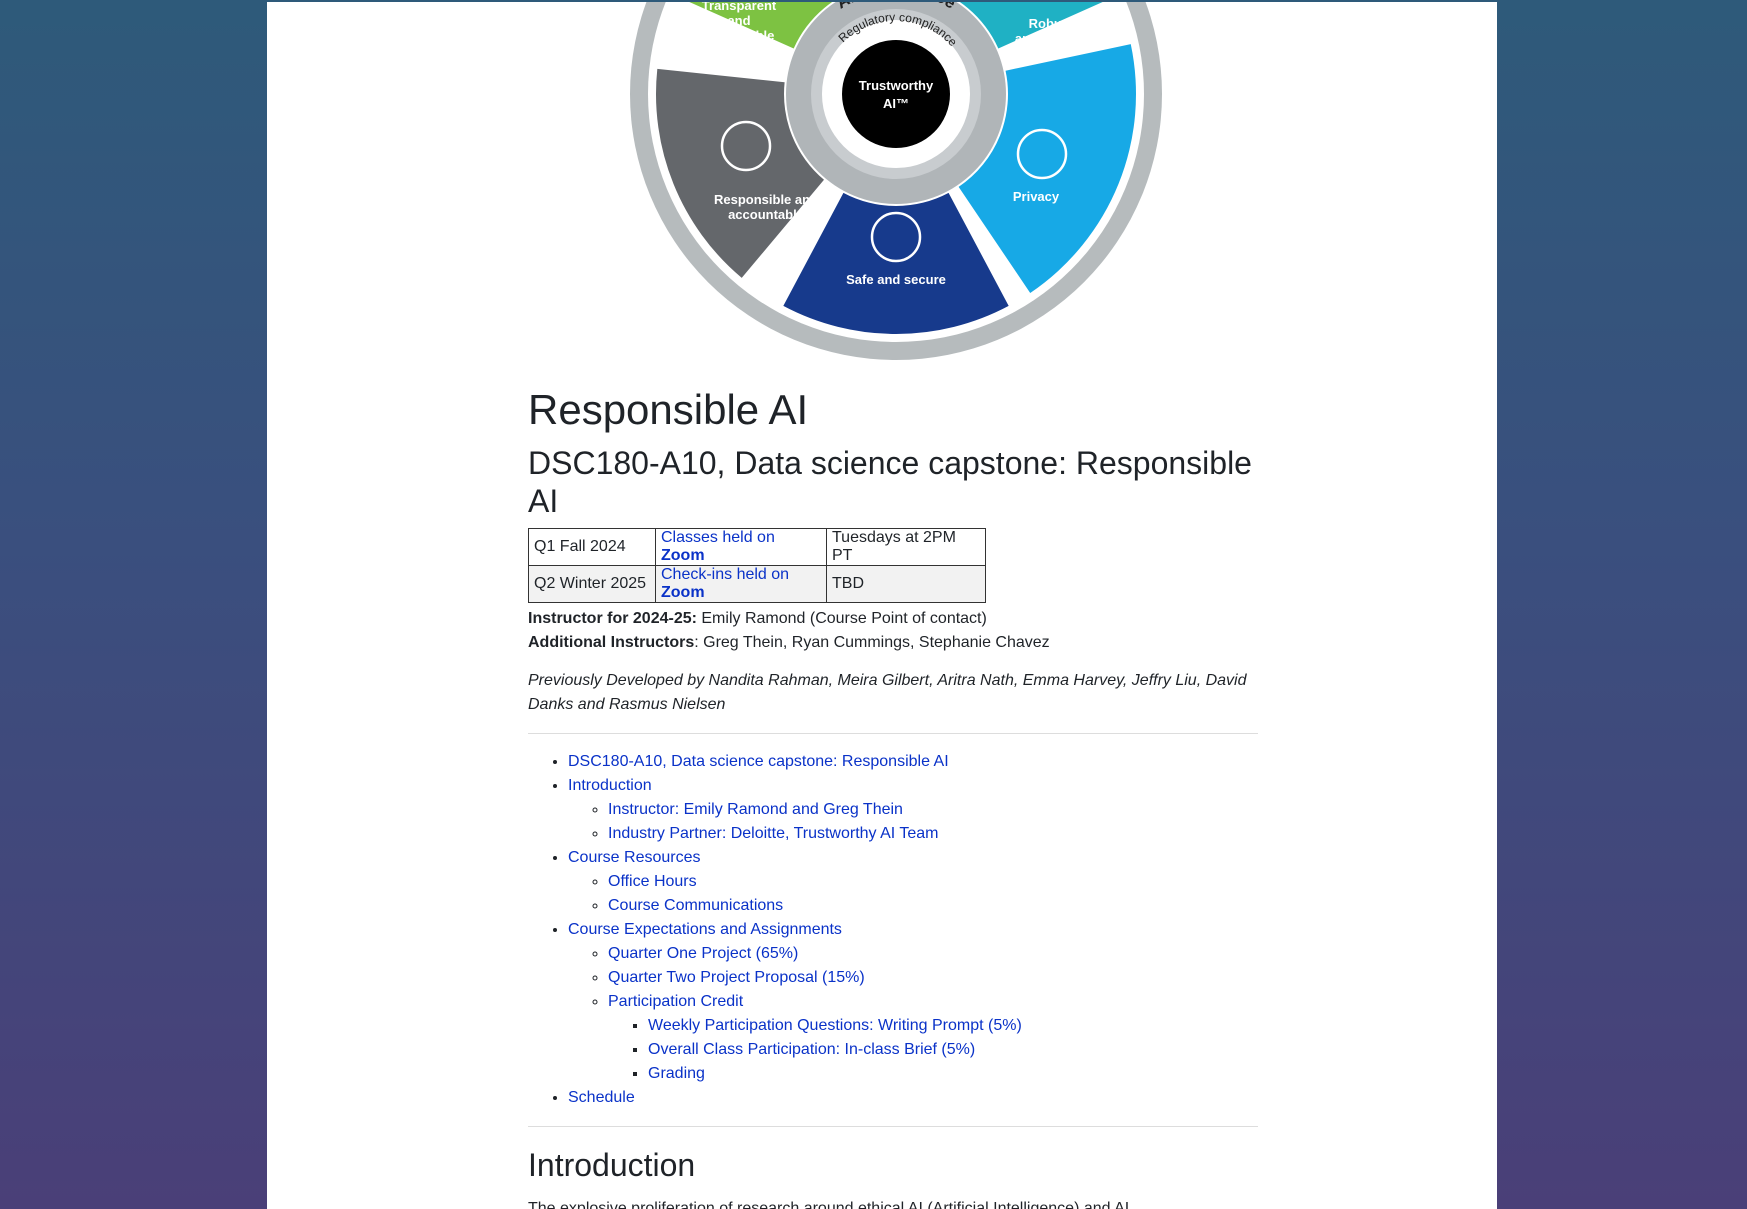 The image size is (1747, 1209). I want to click on segment-label: Privacy, so click(1036, 196).